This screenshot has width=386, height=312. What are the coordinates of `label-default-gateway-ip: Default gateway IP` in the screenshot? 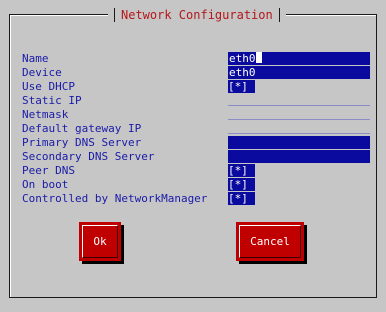 It's located at (82, 128).